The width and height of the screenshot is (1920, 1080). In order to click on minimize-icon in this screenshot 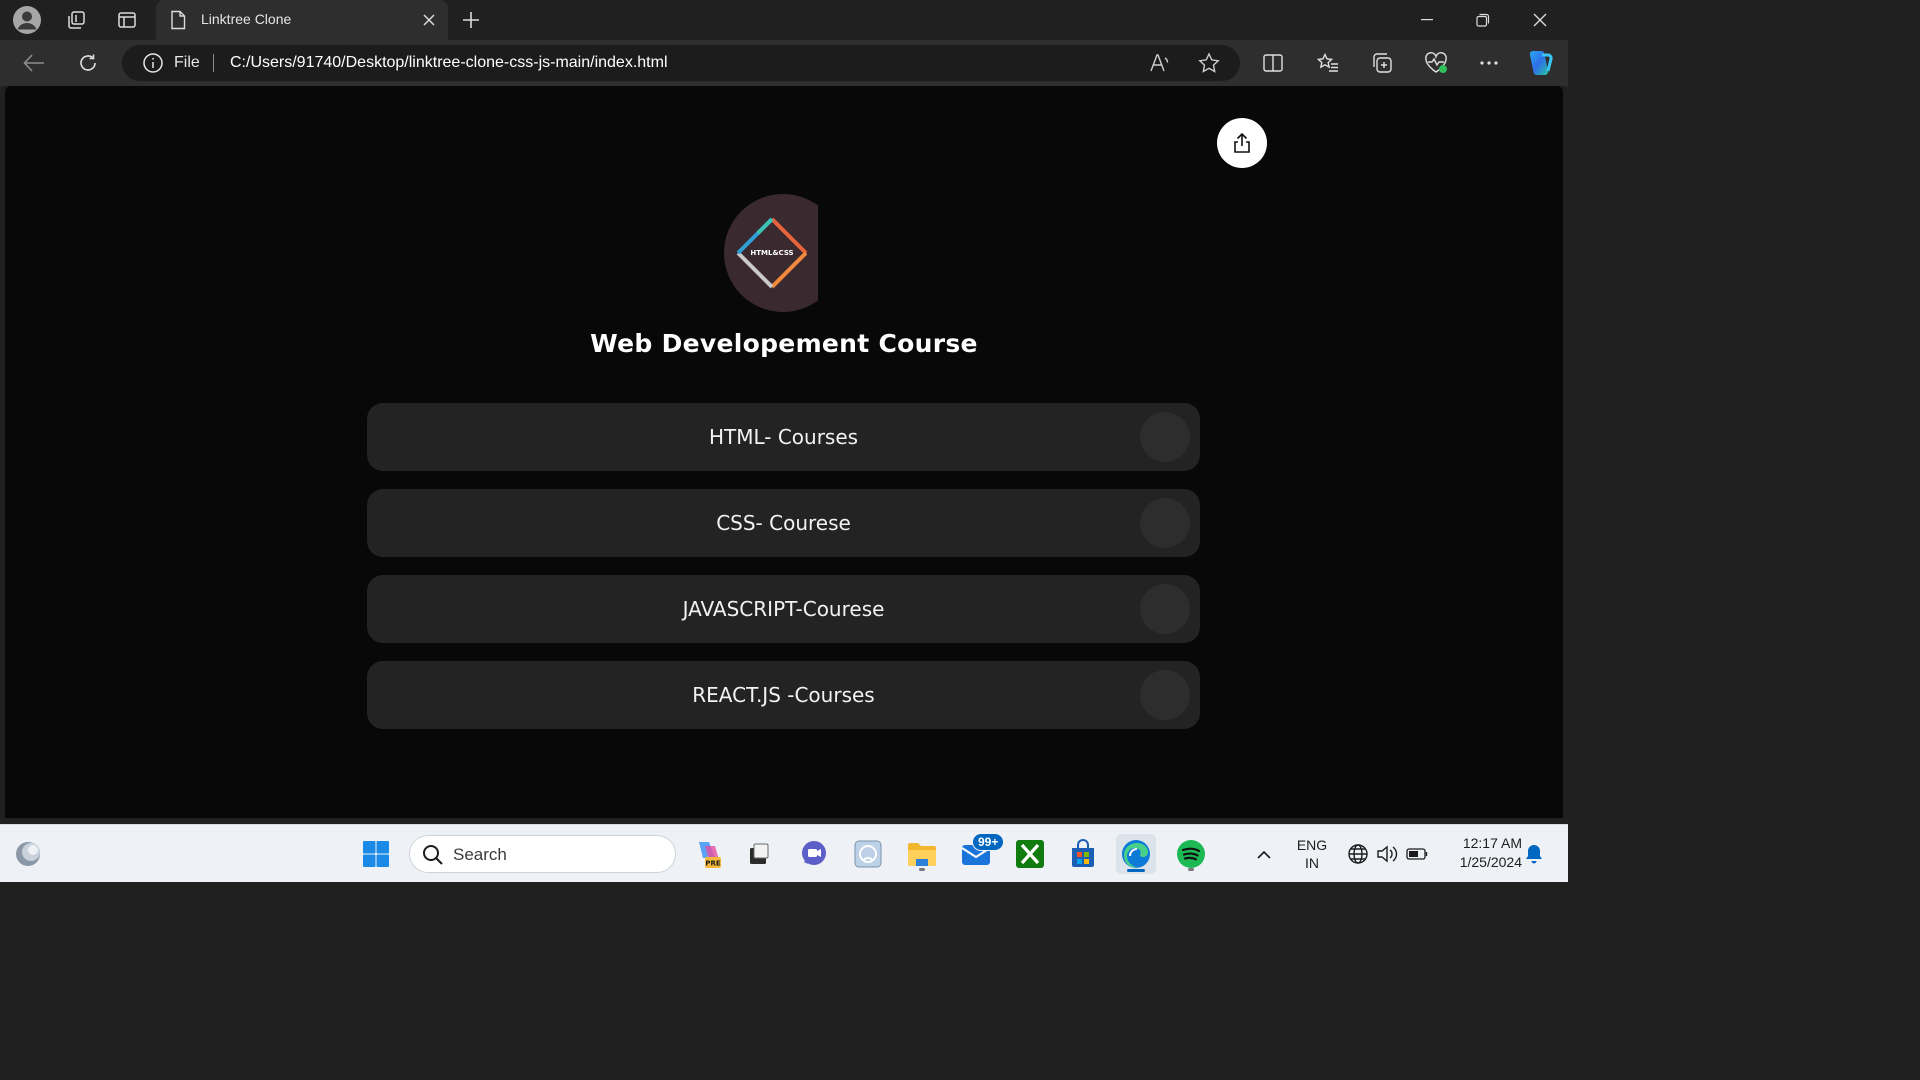, I will do `click(1427, 20)`.